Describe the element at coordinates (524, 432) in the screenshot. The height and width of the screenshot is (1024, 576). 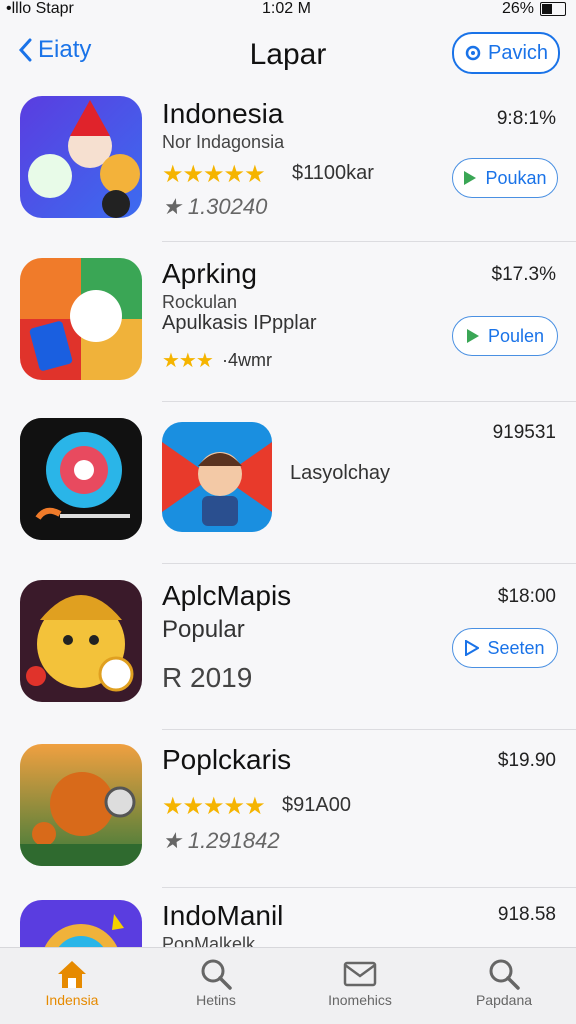
I see `app-price: 919531` at that location.